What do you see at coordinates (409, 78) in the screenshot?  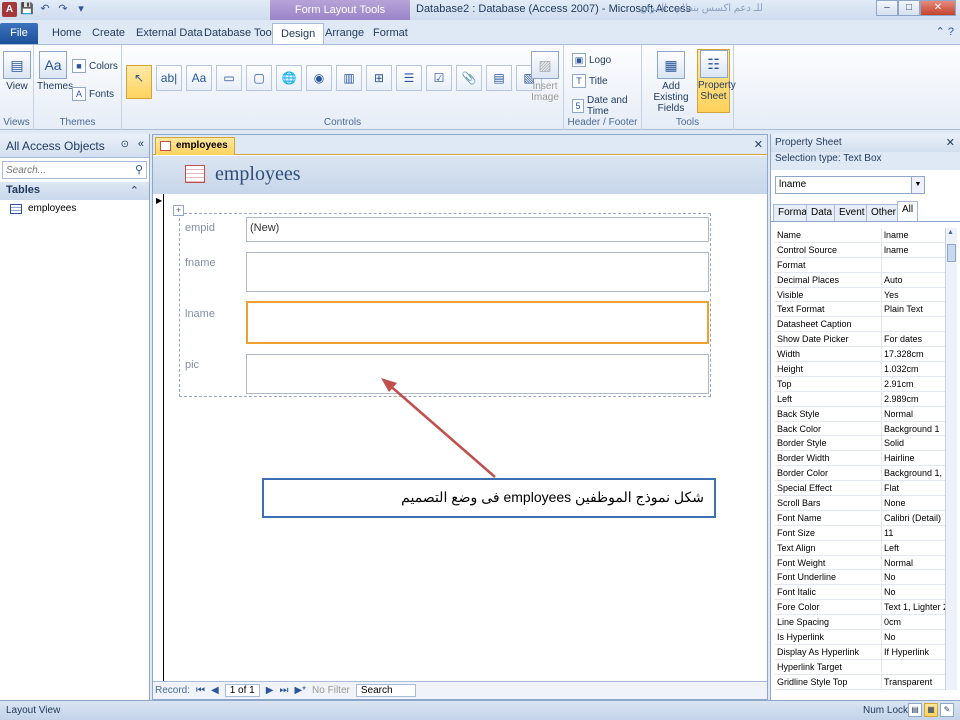 I see `page-break-icon: ☰` at bounding box center [409, 78].